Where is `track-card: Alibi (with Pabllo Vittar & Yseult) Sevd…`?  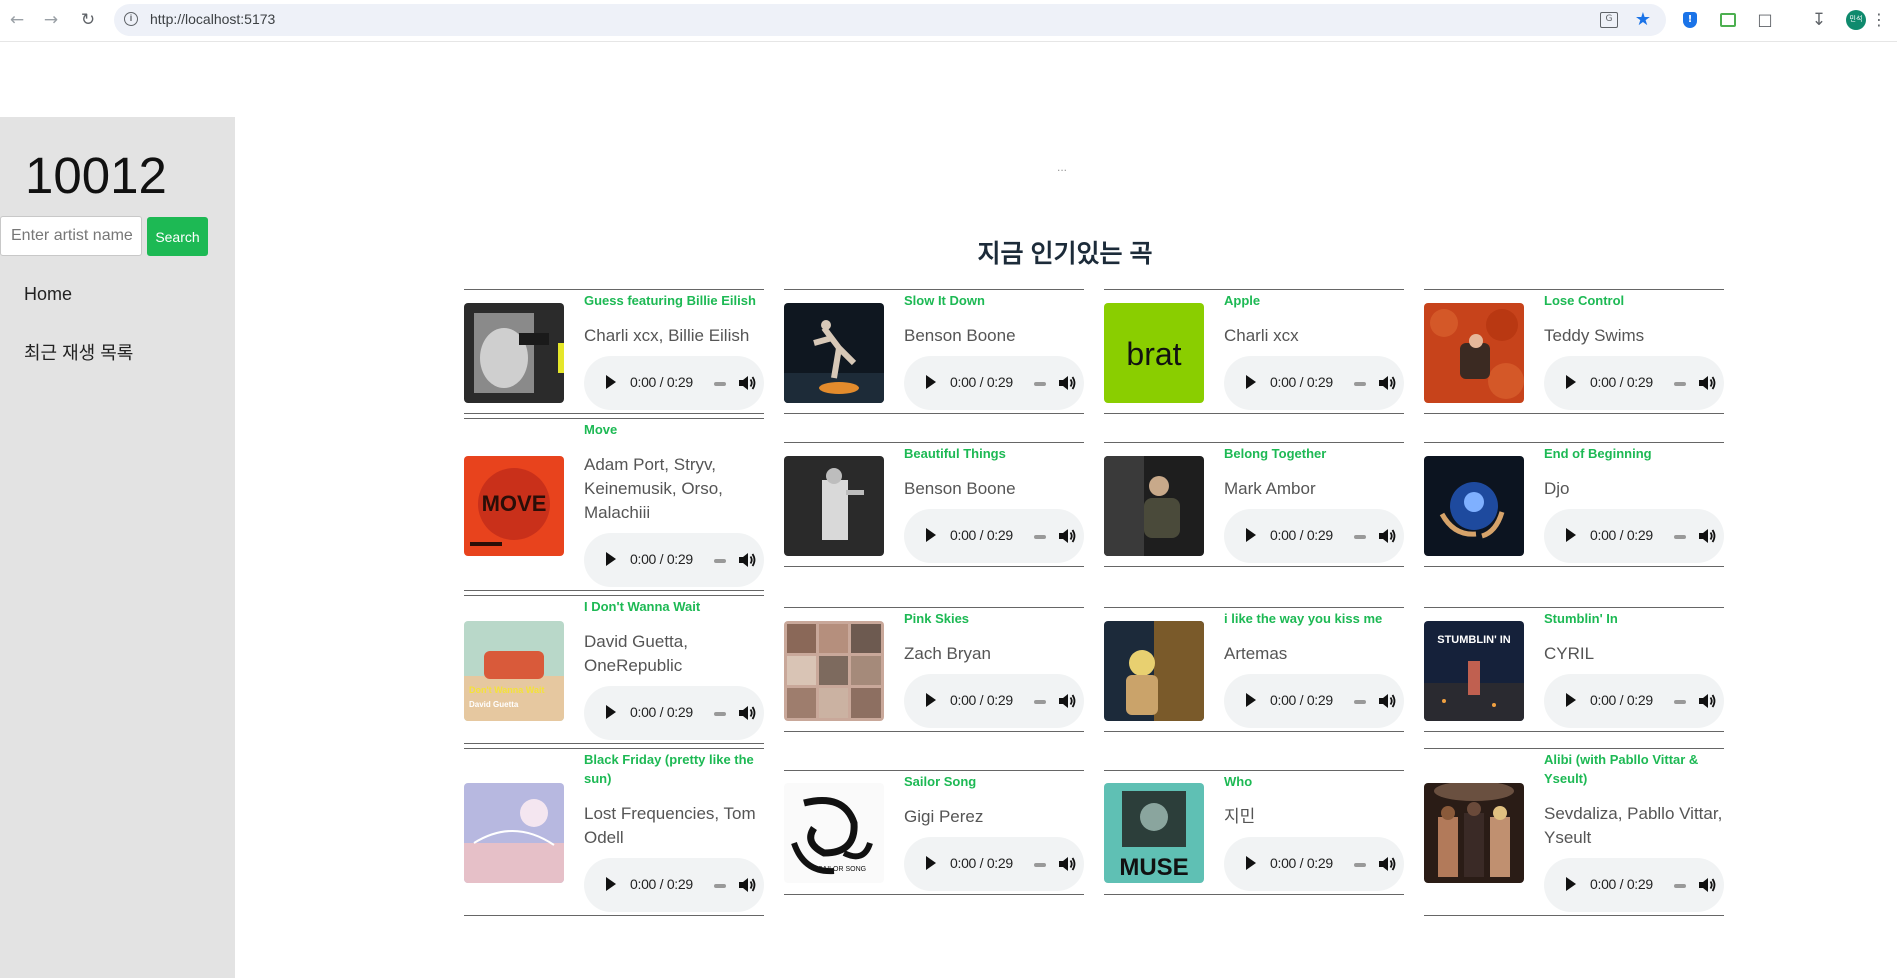 track-card: Alibi (with Pabllo Vittar & Yseult) Sevd… is located at coordinates (1574, 832).